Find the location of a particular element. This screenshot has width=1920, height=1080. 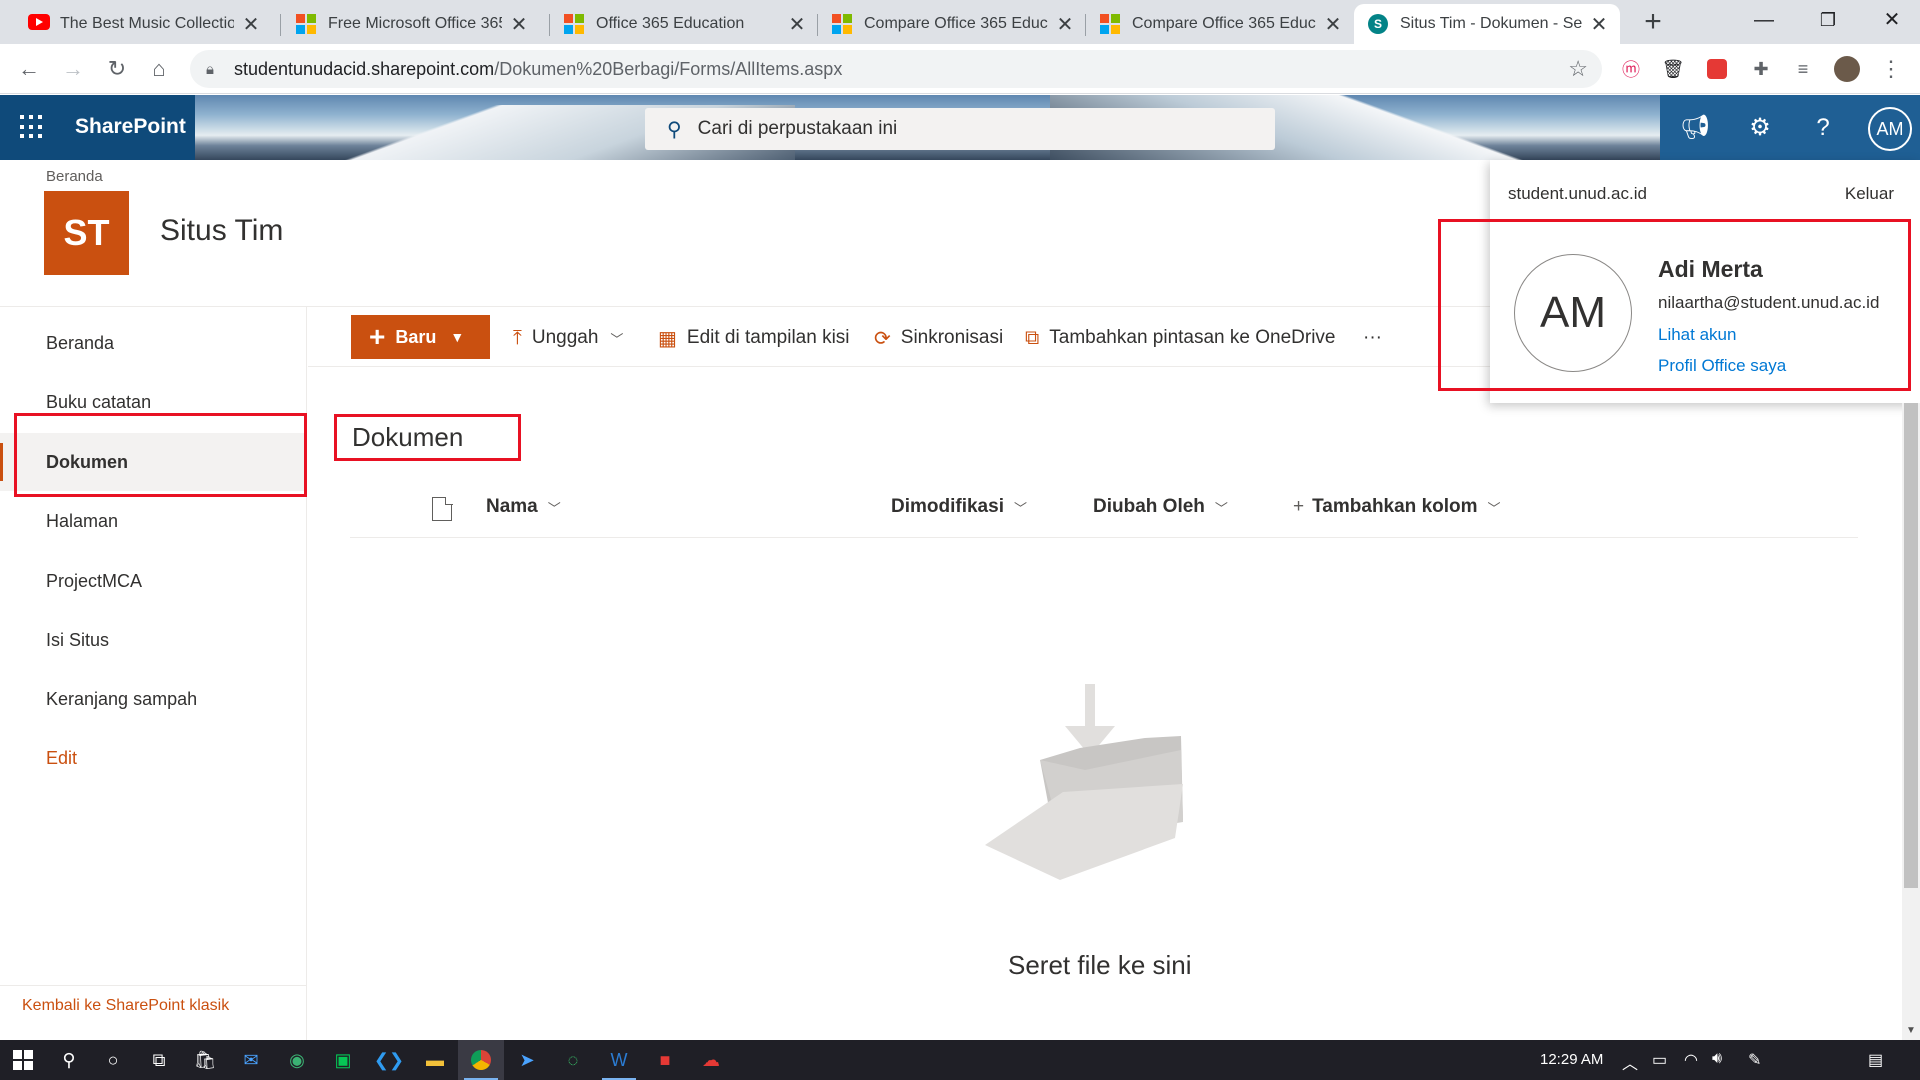

taskbar-clock: 12:29 AM is located at coordinates (1571, 1059).